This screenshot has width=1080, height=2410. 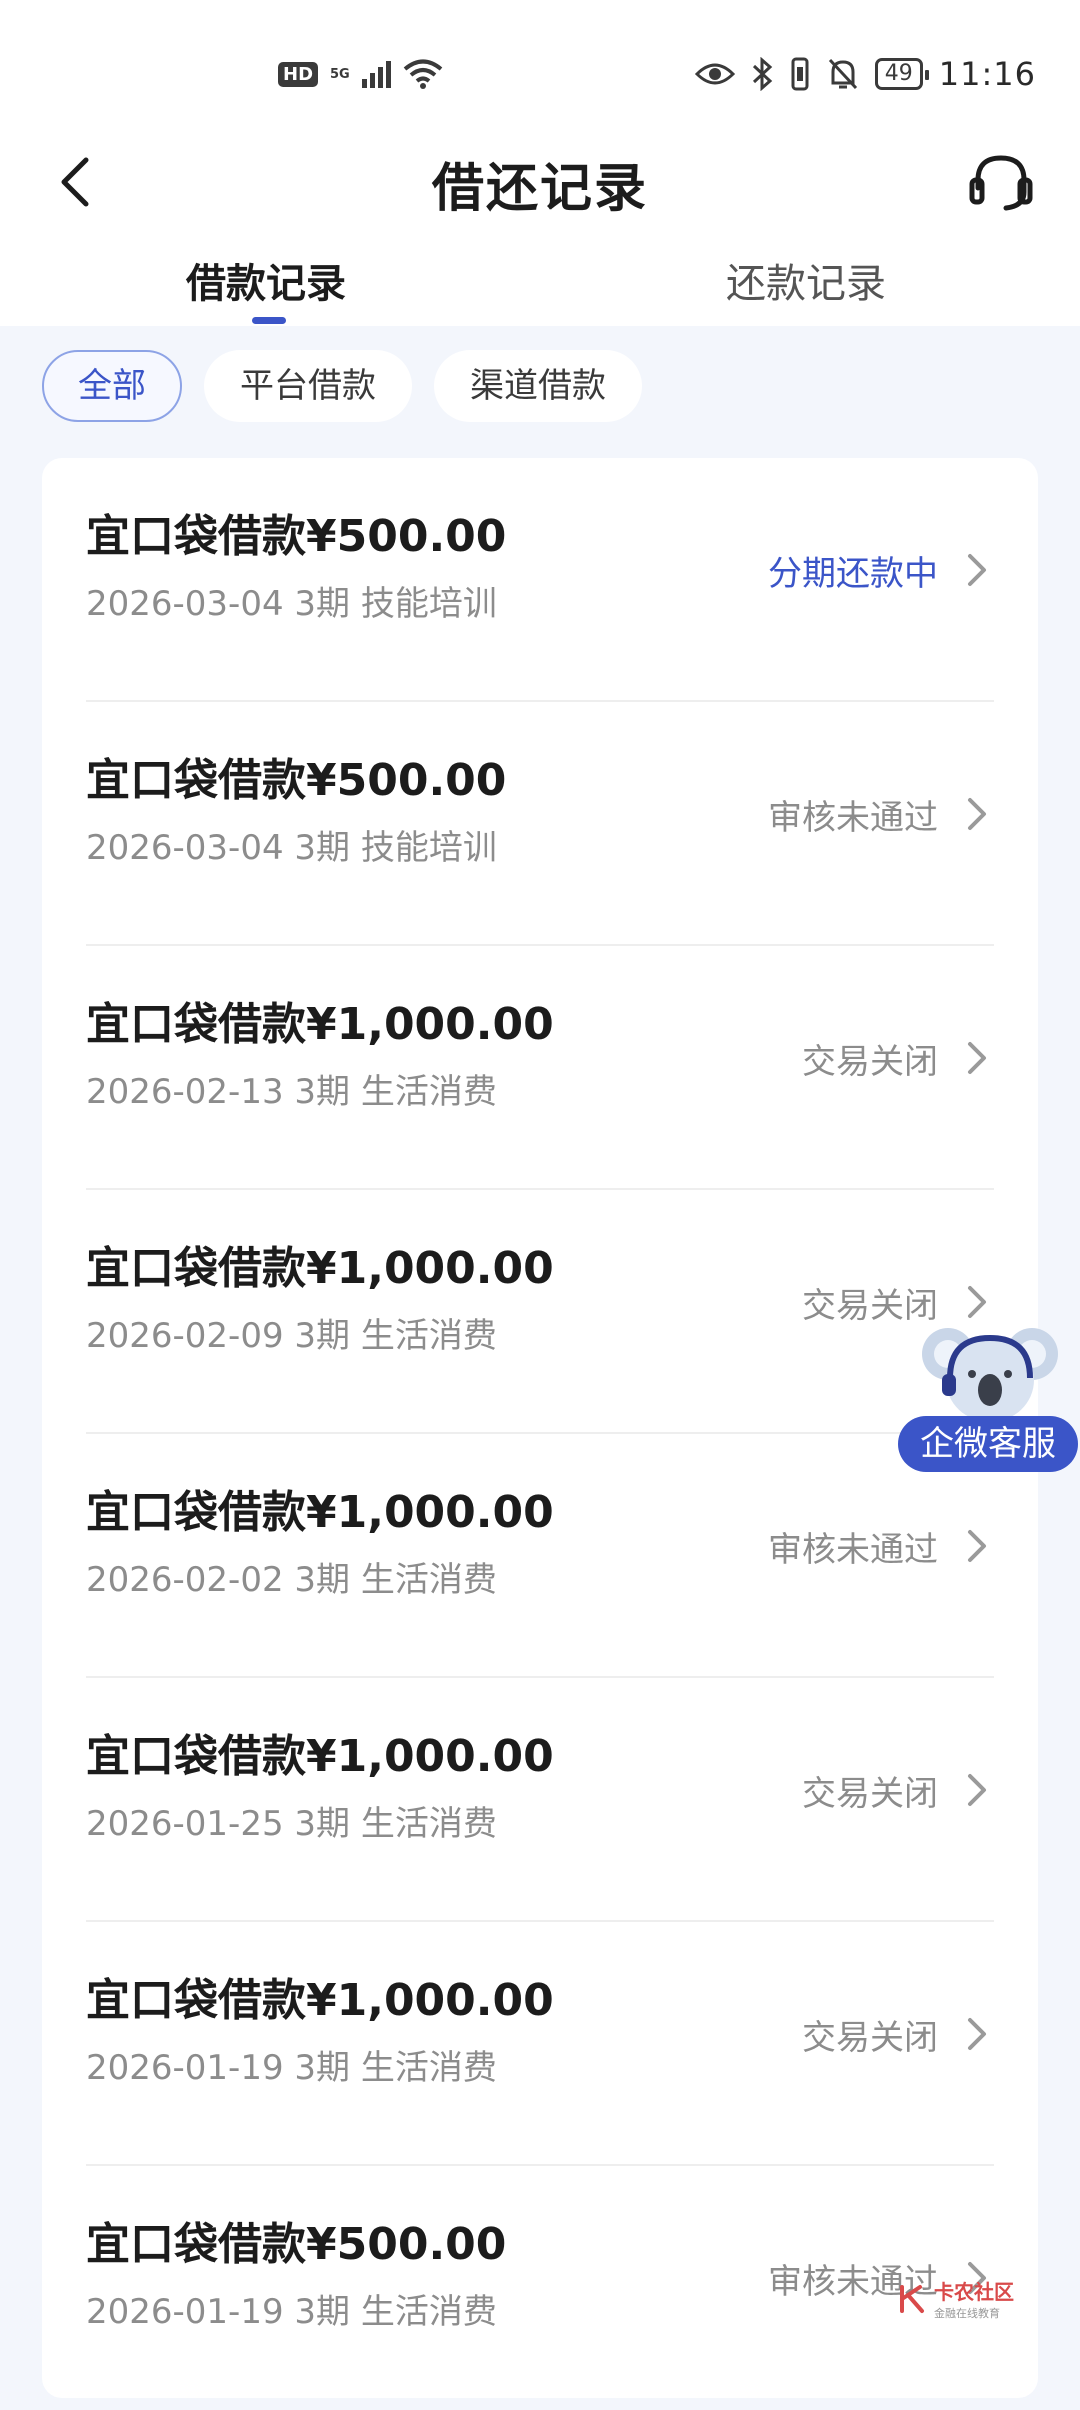 What do you see at coordinates (853, 574) in the screenshot?
I see `loan-status: 分期还款中` at bounding box center [853, 574].